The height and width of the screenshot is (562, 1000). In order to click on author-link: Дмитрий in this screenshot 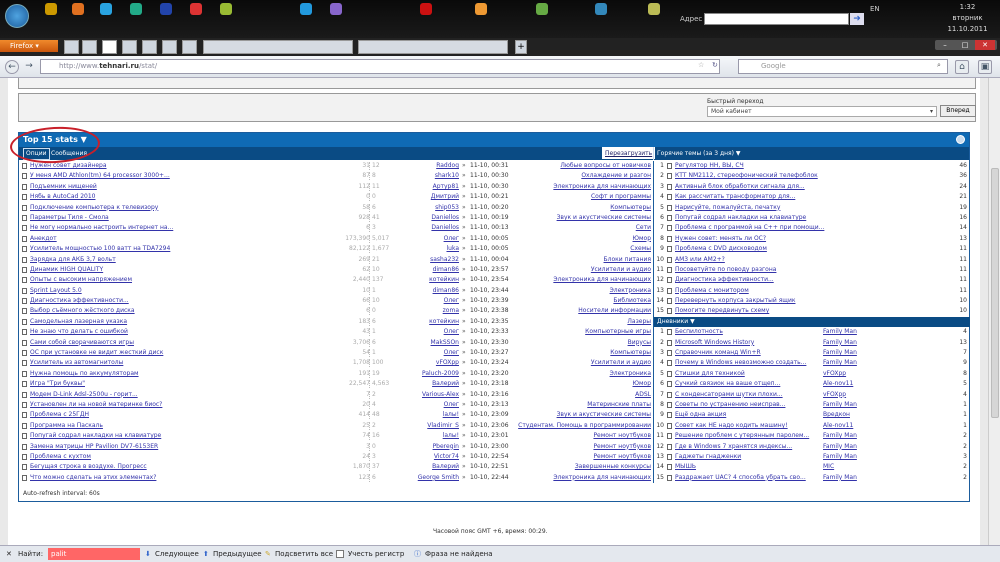, I will do `click(445, 197)`.